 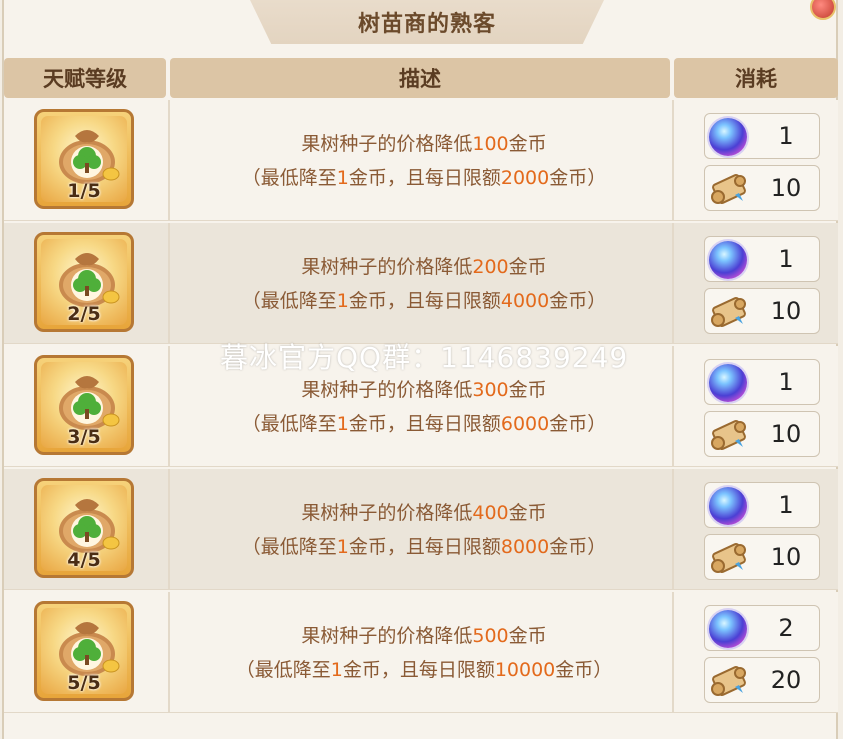 What do you see at coordinates (424, 669) in the screenshot?
I see `description-line-2: （最低降至1金币，且每日限额10000金币）` at bounding box center [424, 669].